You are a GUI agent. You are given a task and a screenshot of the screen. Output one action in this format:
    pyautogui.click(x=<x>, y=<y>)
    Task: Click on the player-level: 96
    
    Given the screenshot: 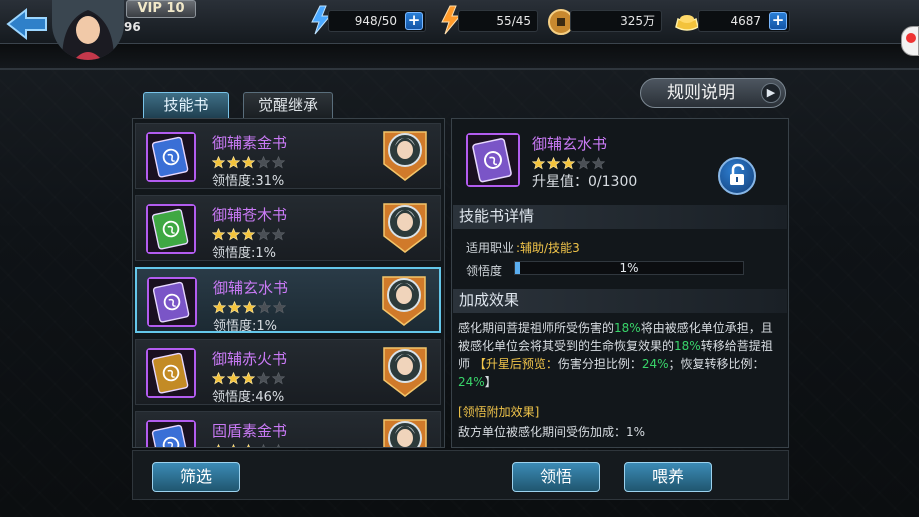 What is the action you would take?
    pyautogui.click(x=132, y=27)
    